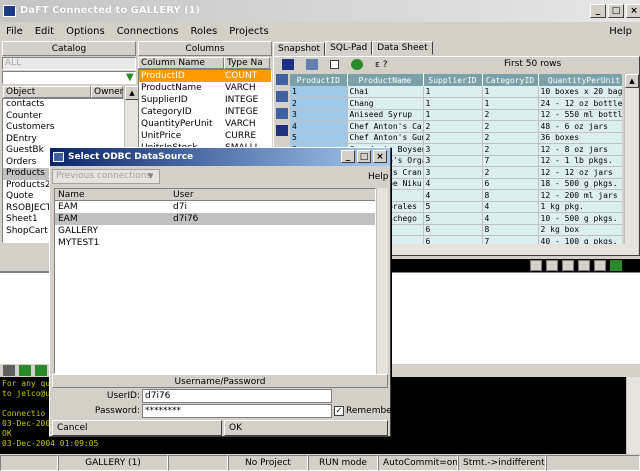 This screenshot has height=471, width=640. Describe the element at coordinates (580, 195) in the screenshot. I see `grid-cell: 12 - 200 ml jars` at that location.